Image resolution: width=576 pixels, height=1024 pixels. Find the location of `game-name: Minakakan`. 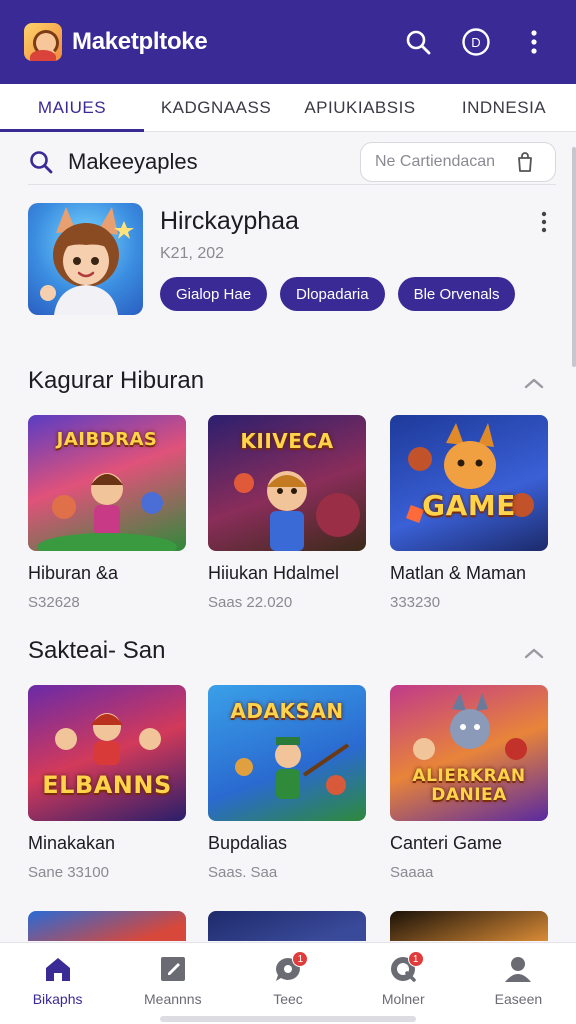

game-name: Minakakan is located at coordinates (72, 843).